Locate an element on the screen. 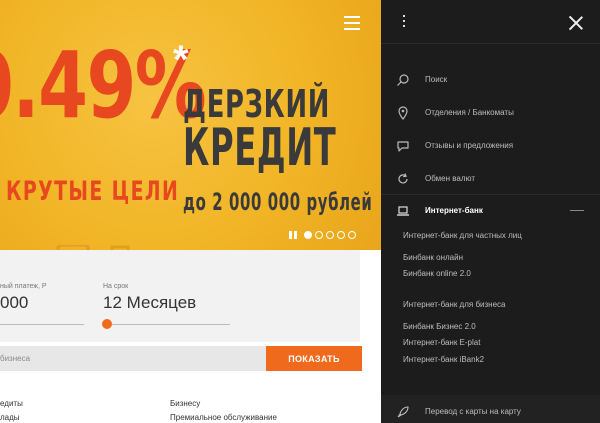 Image resolution: width=600 pixels, height=423 pixels. menu-item-label: Перевод с карты на карту is located at coordinates (473, 411).